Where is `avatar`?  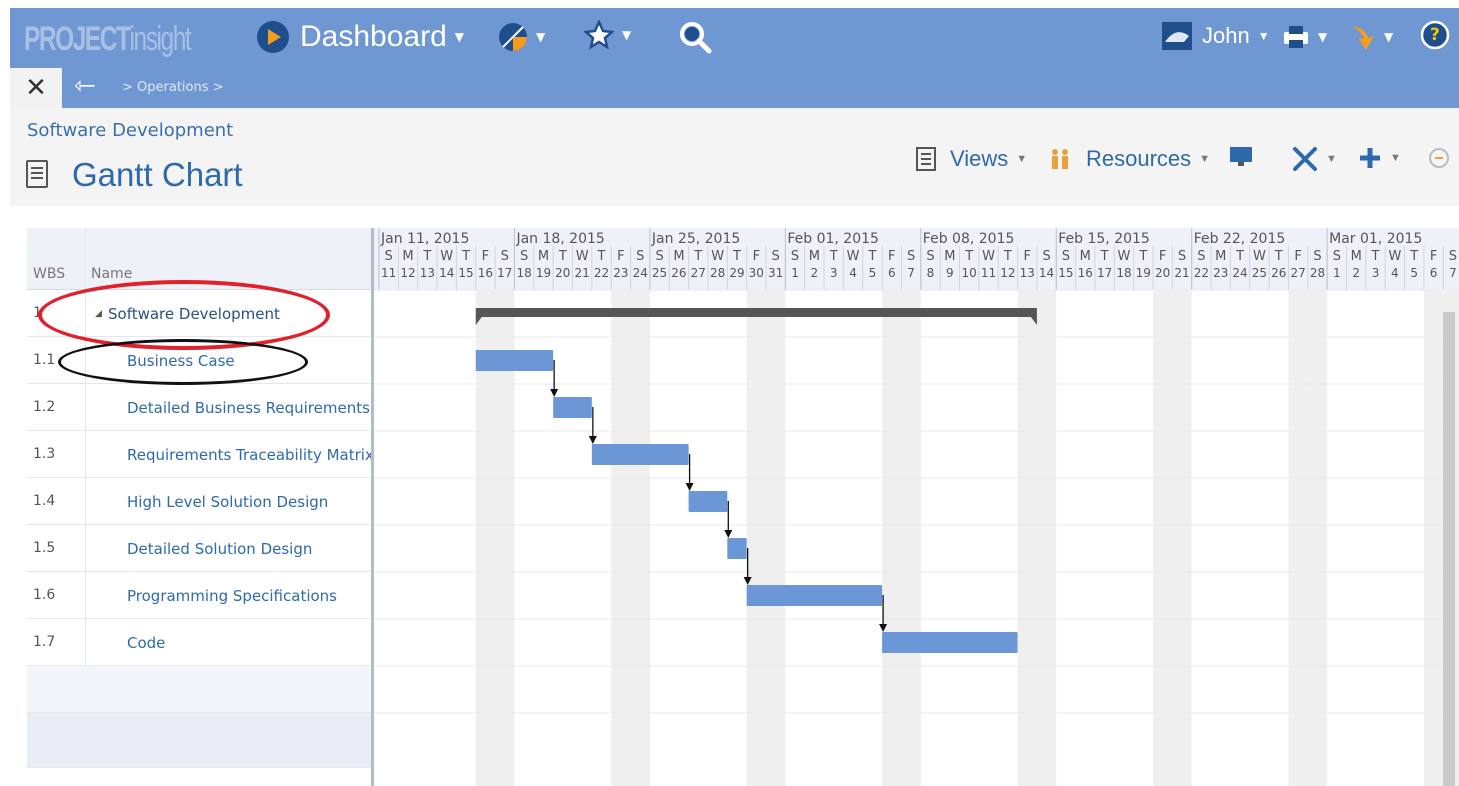
avatar is located at coordinates (1177, 36).